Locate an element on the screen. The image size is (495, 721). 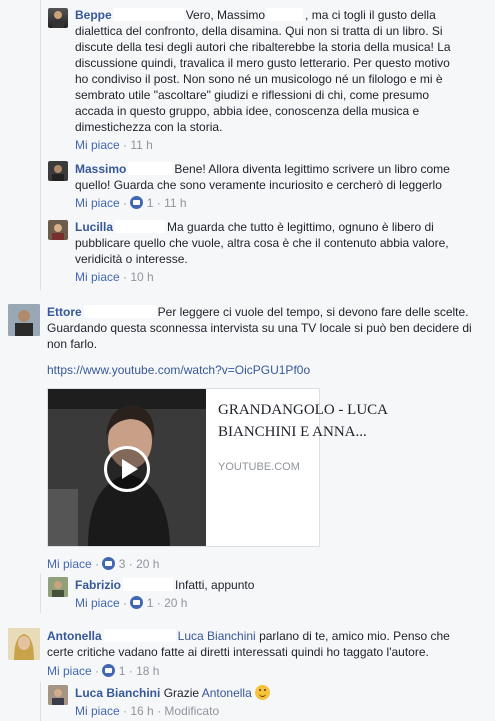
timestamp: 16 h is located at coordinates (141, 711).